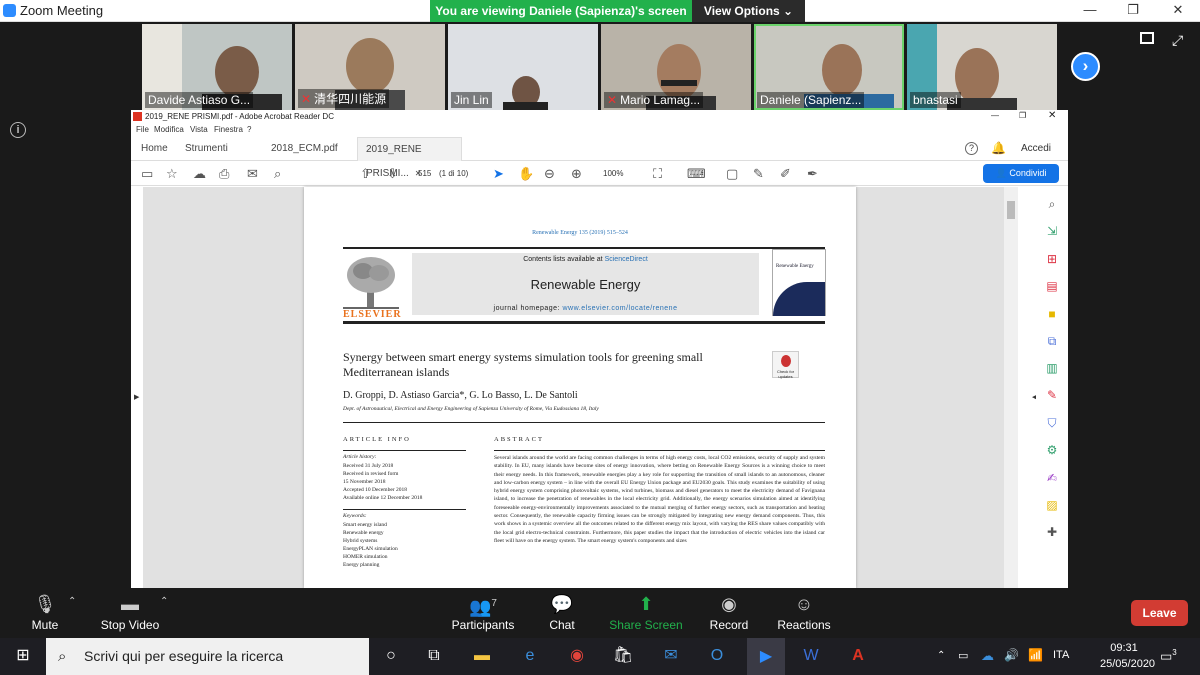 The width and height of the screenshot is (1200, 675). What do you see at coordinates (1052, 395) in the screenshot?
I see `redact-icon: ✎` at bounding box center [1052, 395].